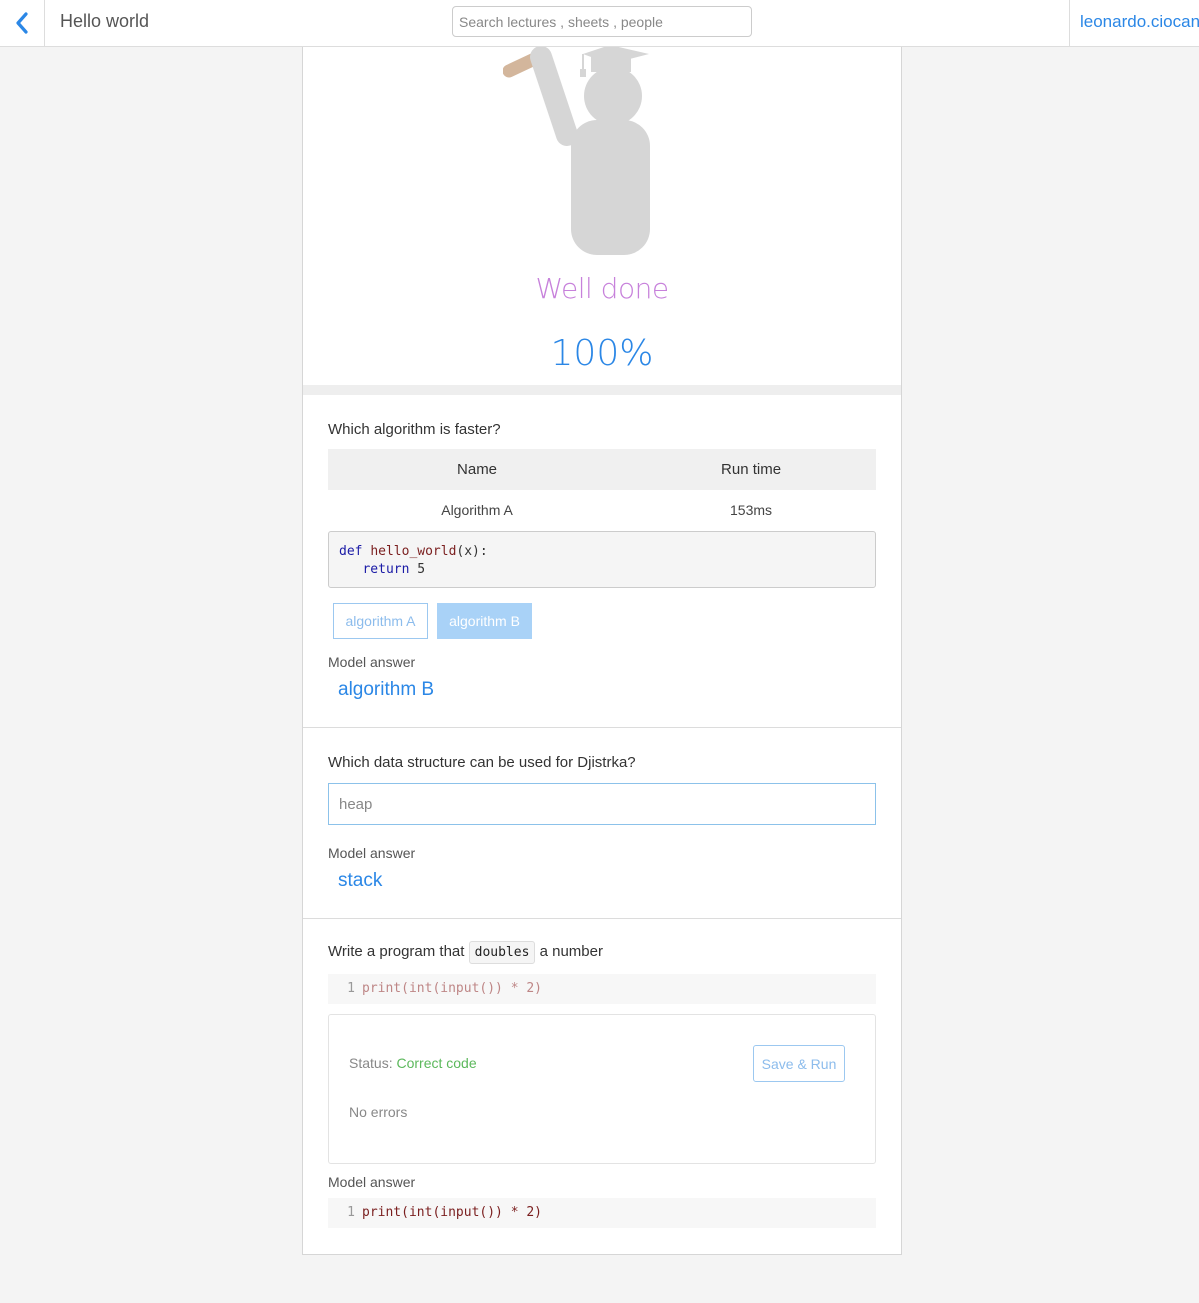  Describe the element at coordinates (571, 951) in the screenshot. I see `prompt-text: a number` at that location.